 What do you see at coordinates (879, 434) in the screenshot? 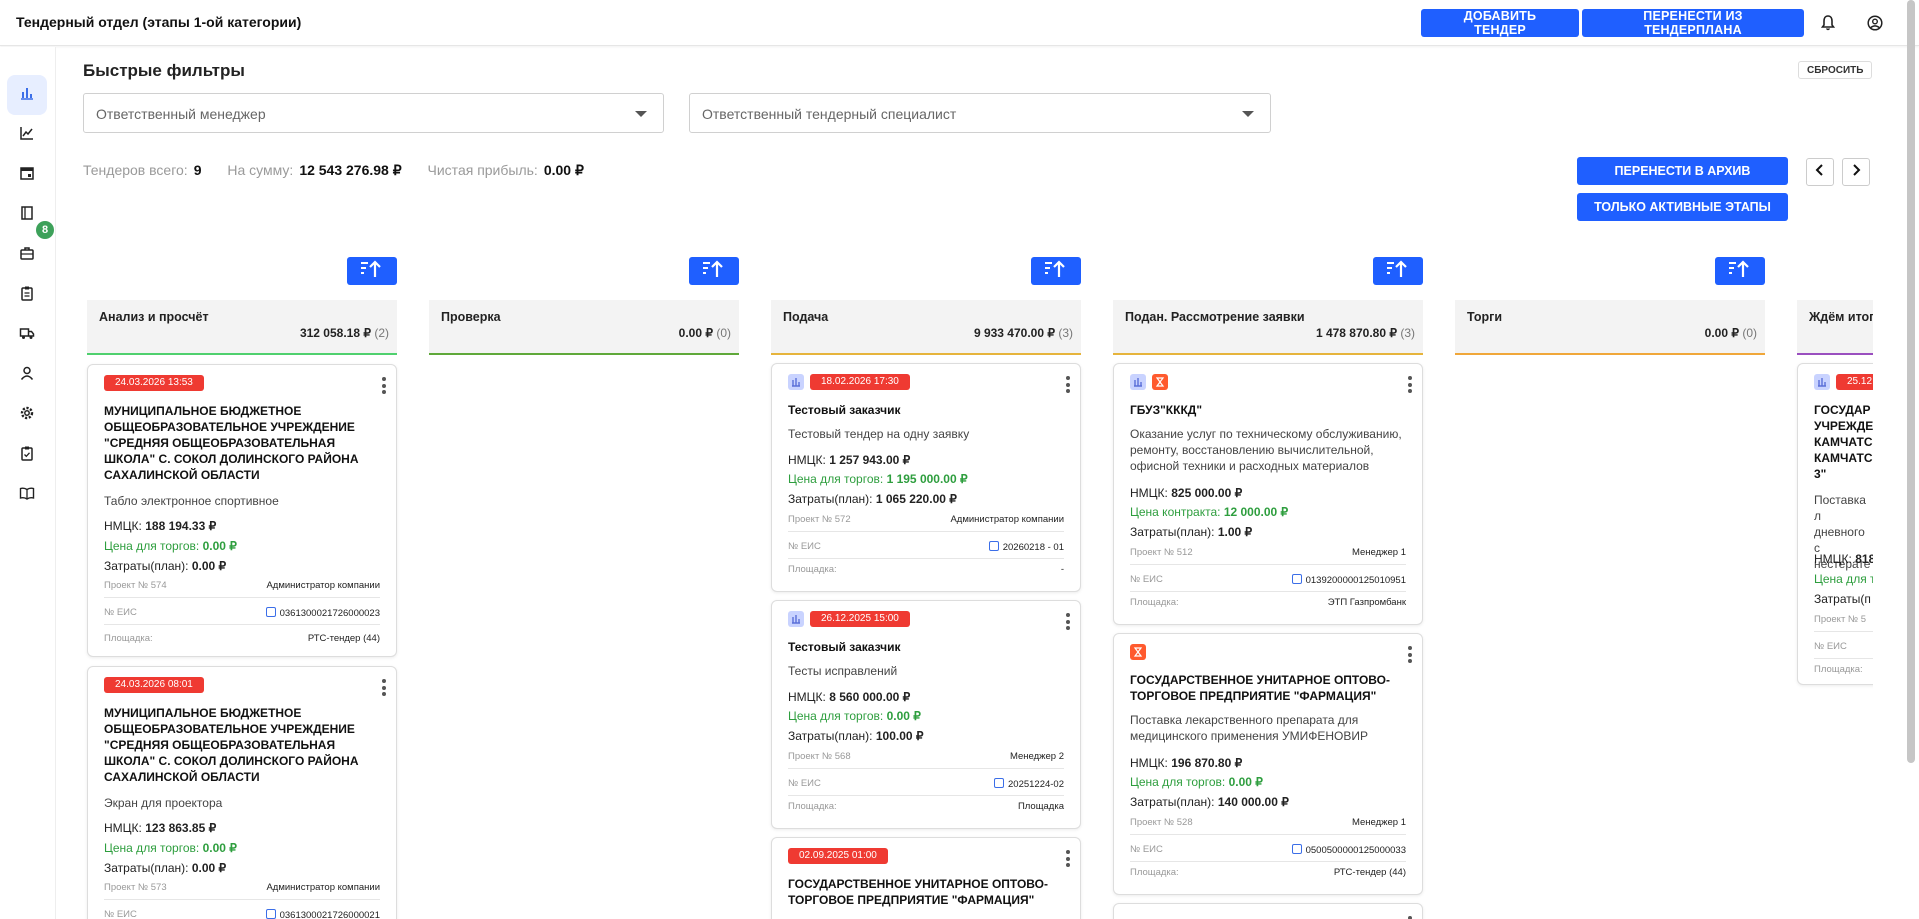
I see `tender-subject: Тестовый тендер на одну заявку` at bounding box center [879, 434].